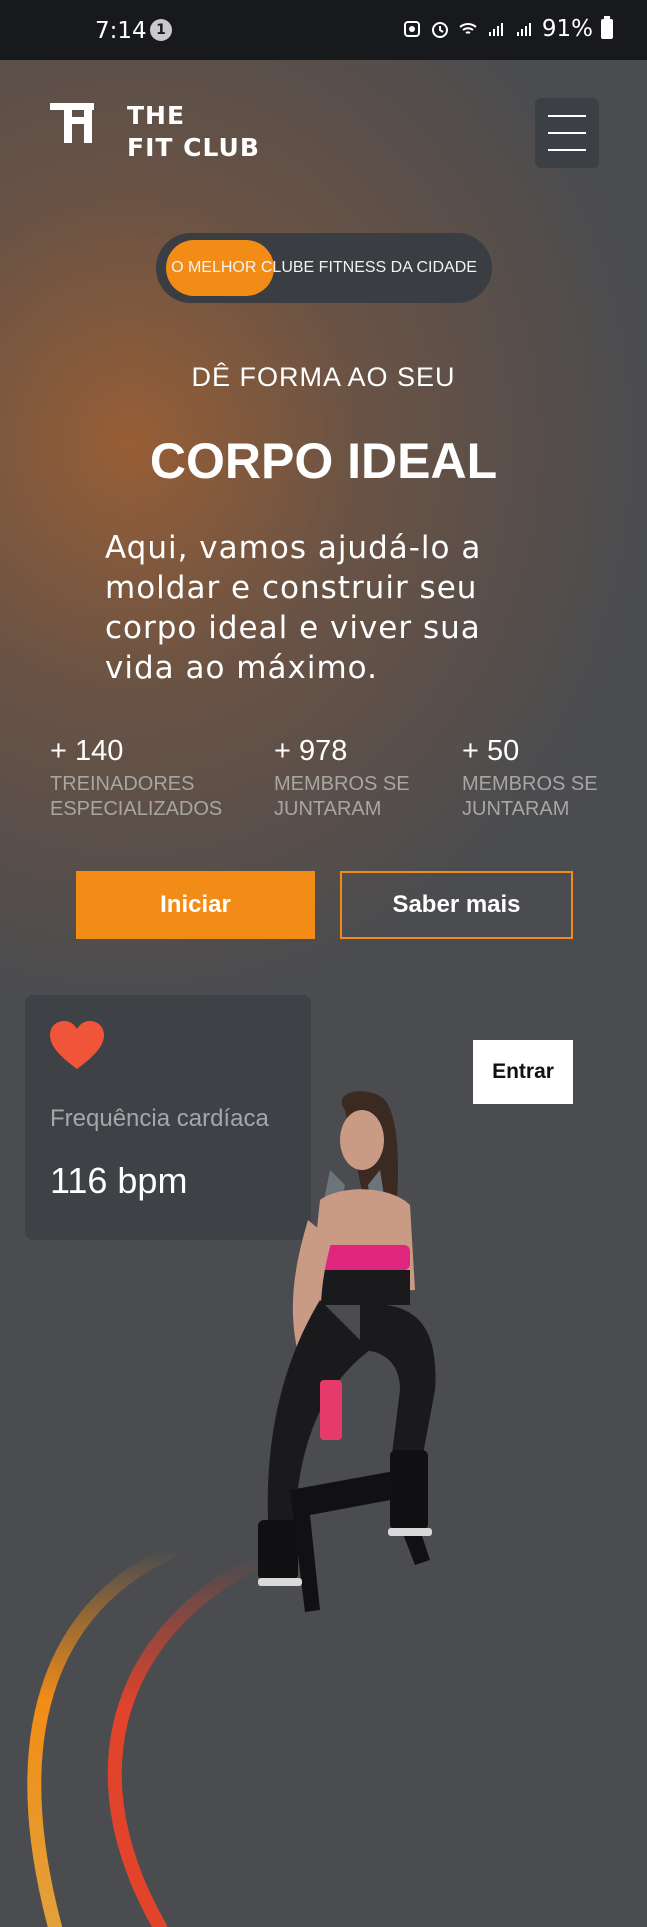 The width and height of the screenshot is (647, 1927). I want to click on stat-trainers: + 140 TREINADORES ESPECIALIZADOS, so click(136, 778).